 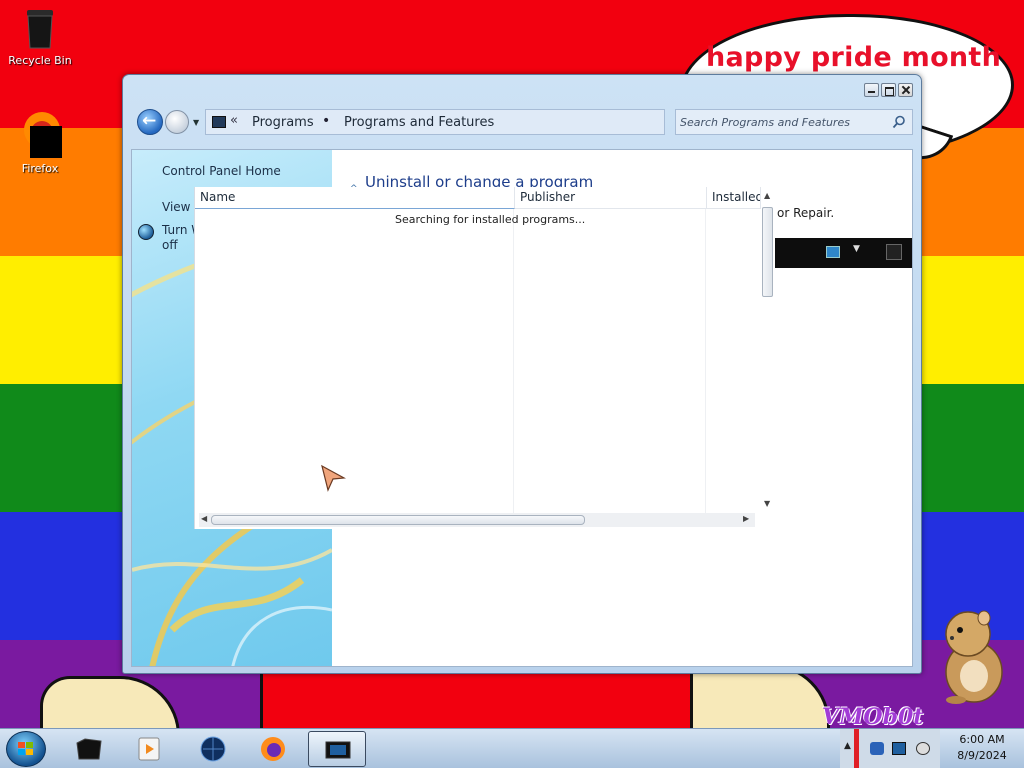 I want to click on search-icon, so click(x=899, y=122).